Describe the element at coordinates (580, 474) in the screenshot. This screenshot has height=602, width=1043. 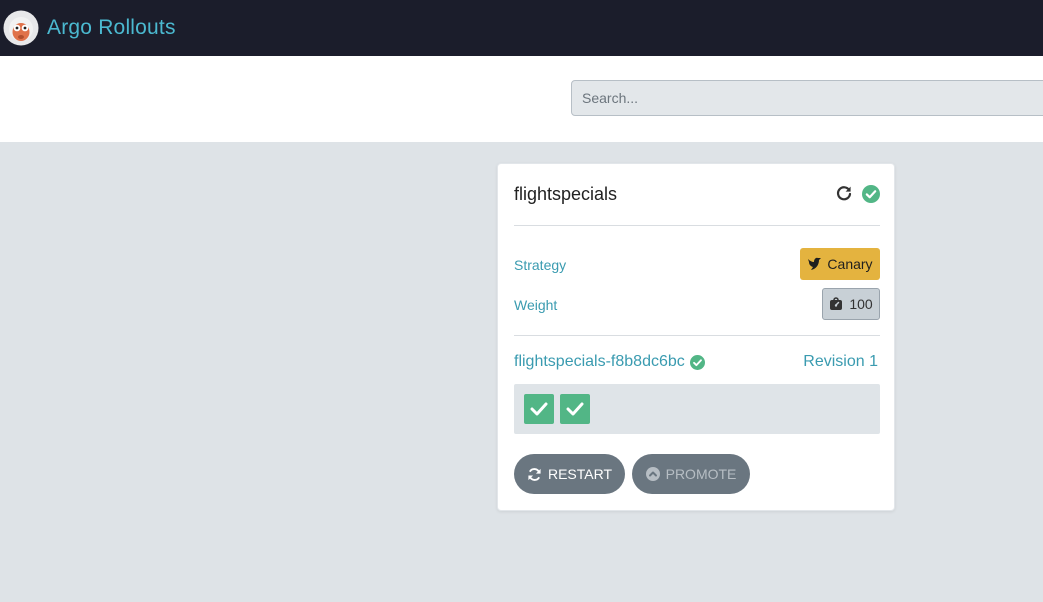
I see `restart-label: RESTART` at that location.